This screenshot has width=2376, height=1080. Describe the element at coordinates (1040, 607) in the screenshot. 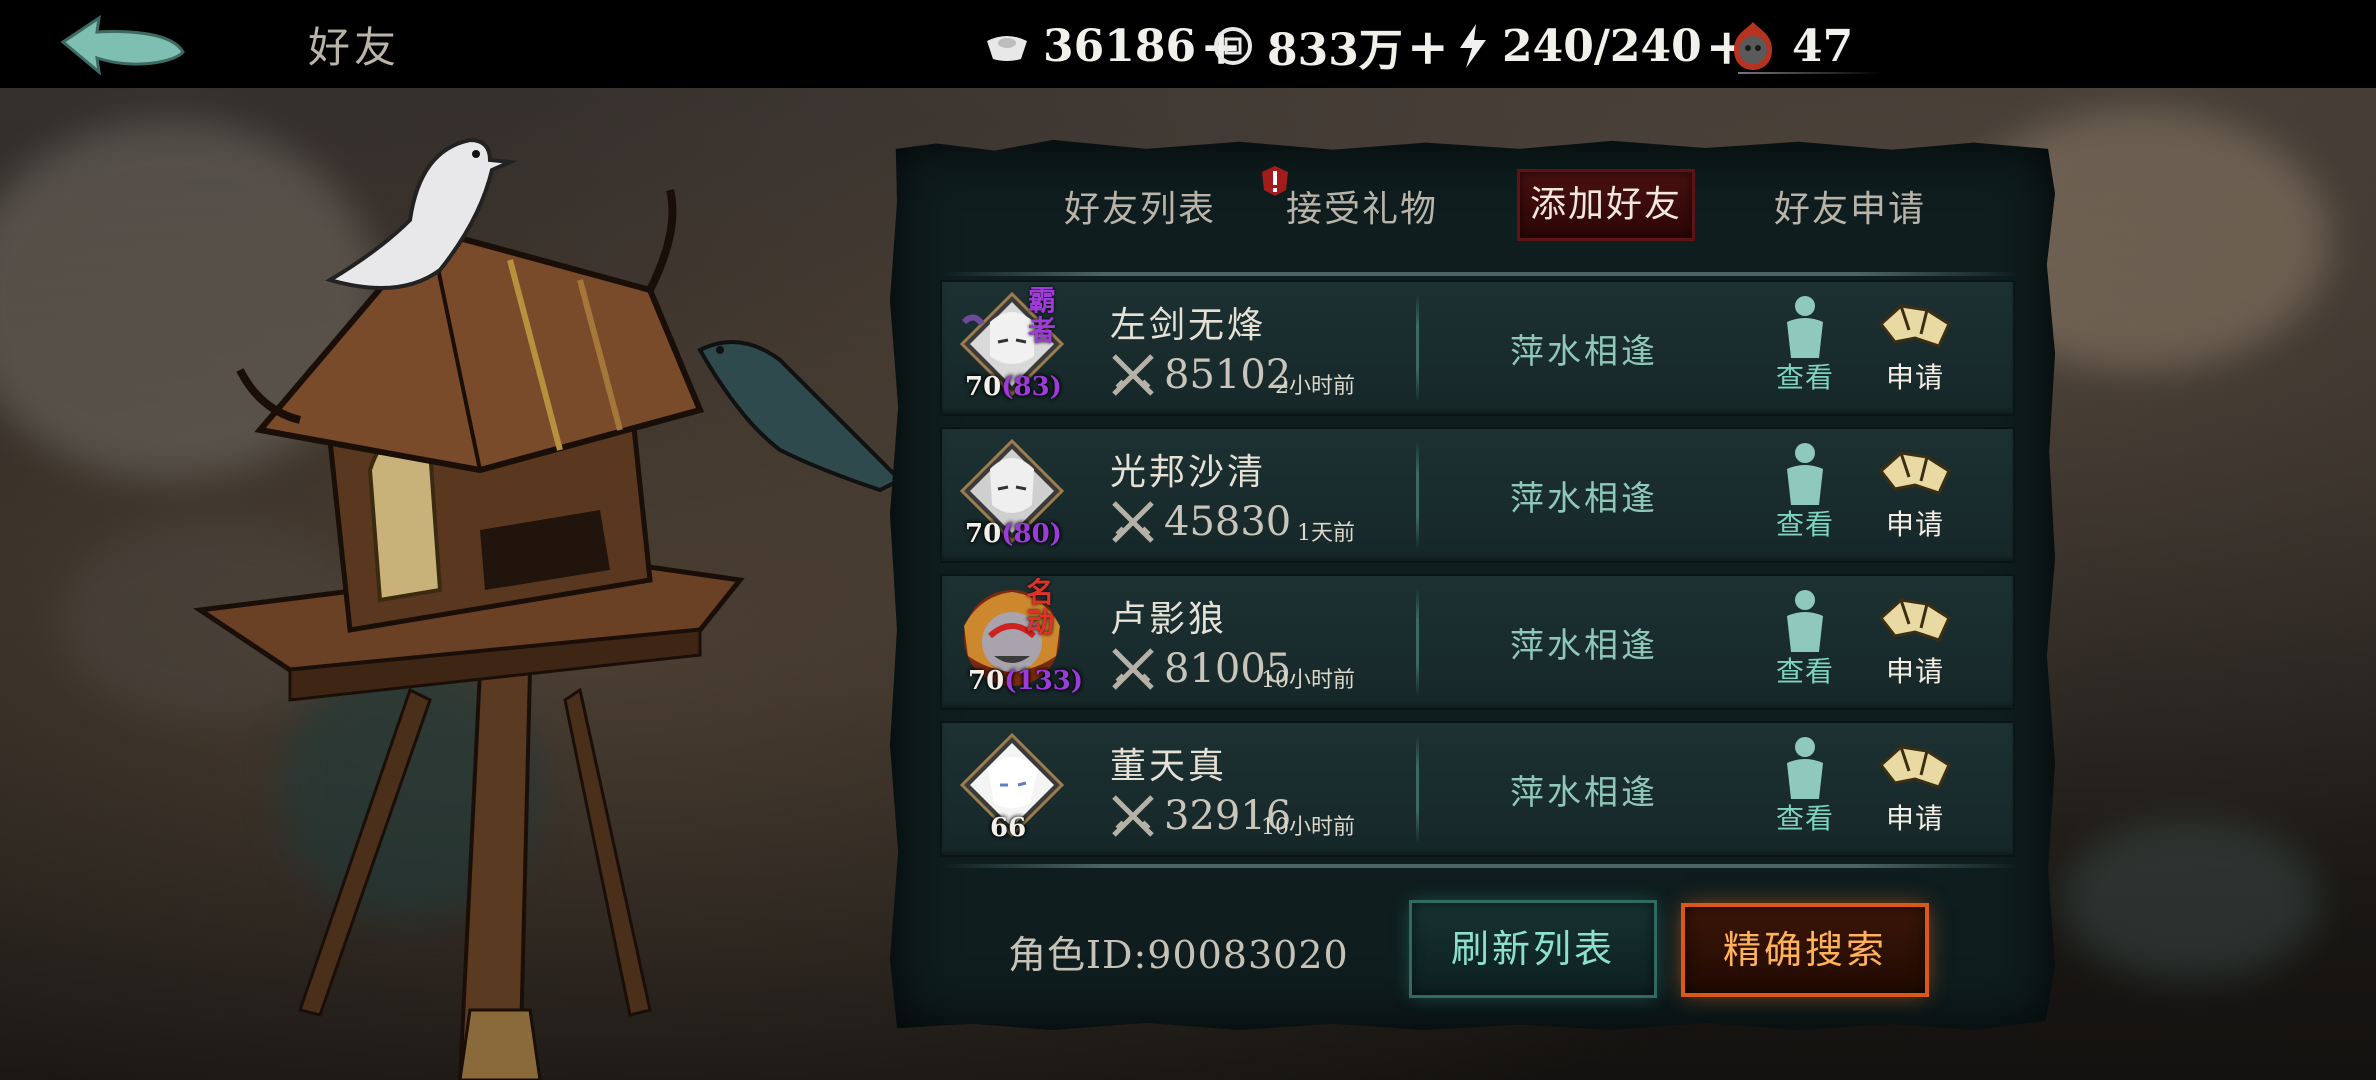

I see `title-badge: 名动` at that location.